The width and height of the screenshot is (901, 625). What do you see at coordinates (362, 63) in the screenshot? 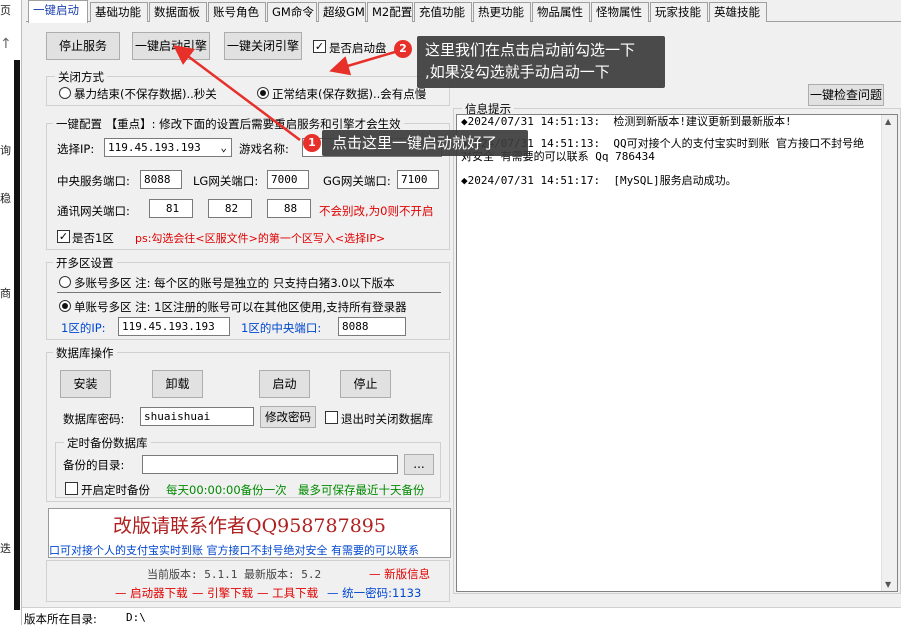
I see `arrow-to-checkbox` at bounding box center [362, 63].